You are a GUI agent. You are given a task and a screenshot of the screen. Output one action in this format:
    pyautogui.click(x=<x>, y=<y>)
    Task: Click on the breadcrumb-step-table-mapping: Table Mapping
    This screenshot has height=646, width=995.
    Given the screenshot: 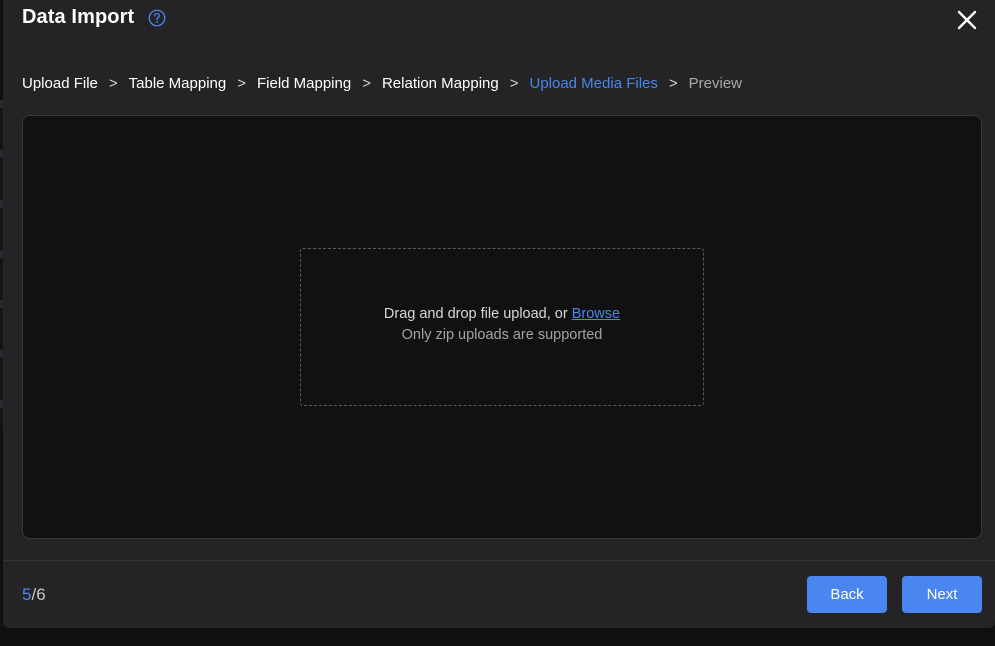 What is the action you would take?
    pyautogui.click(x=178, y=83)
    